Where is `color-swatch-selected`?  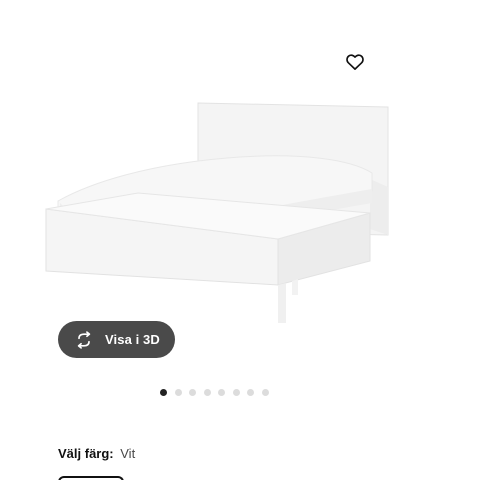
color-swatch-selected is located at coordinates (91, 478).